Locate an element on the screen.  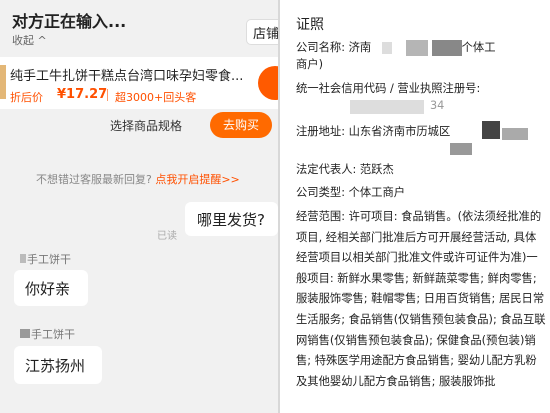
shop-button: 店铺 is located at coordinates (262, 32).